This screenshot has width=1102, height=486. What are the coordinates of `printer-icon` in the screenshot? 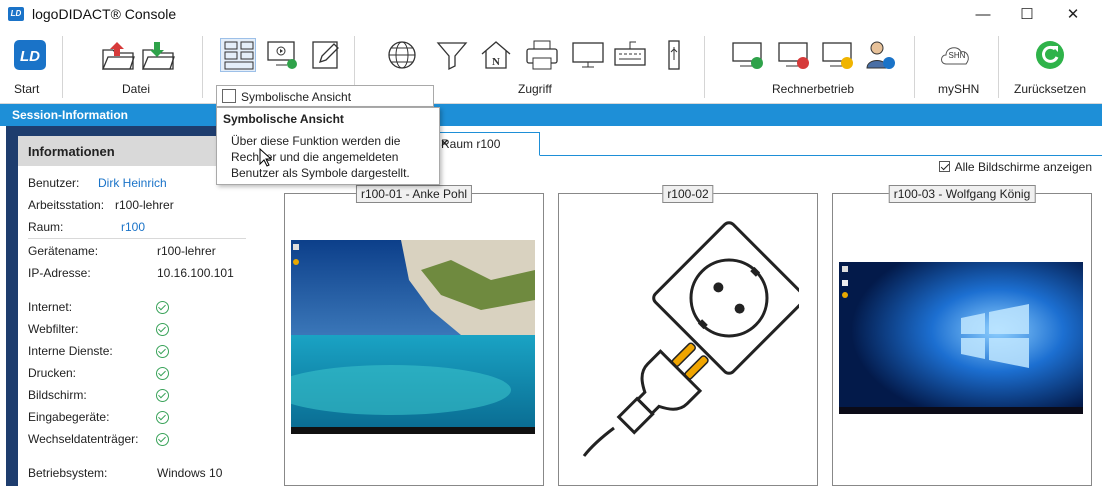 It's located at (542, 55).